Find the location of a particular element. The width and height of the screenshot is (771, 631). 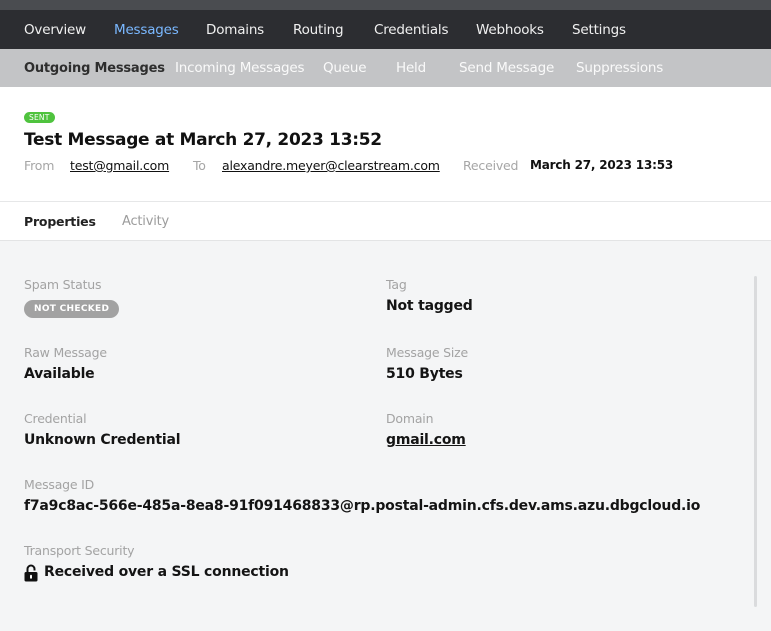

credential-label: Credential is located at coordinates (55, 418).